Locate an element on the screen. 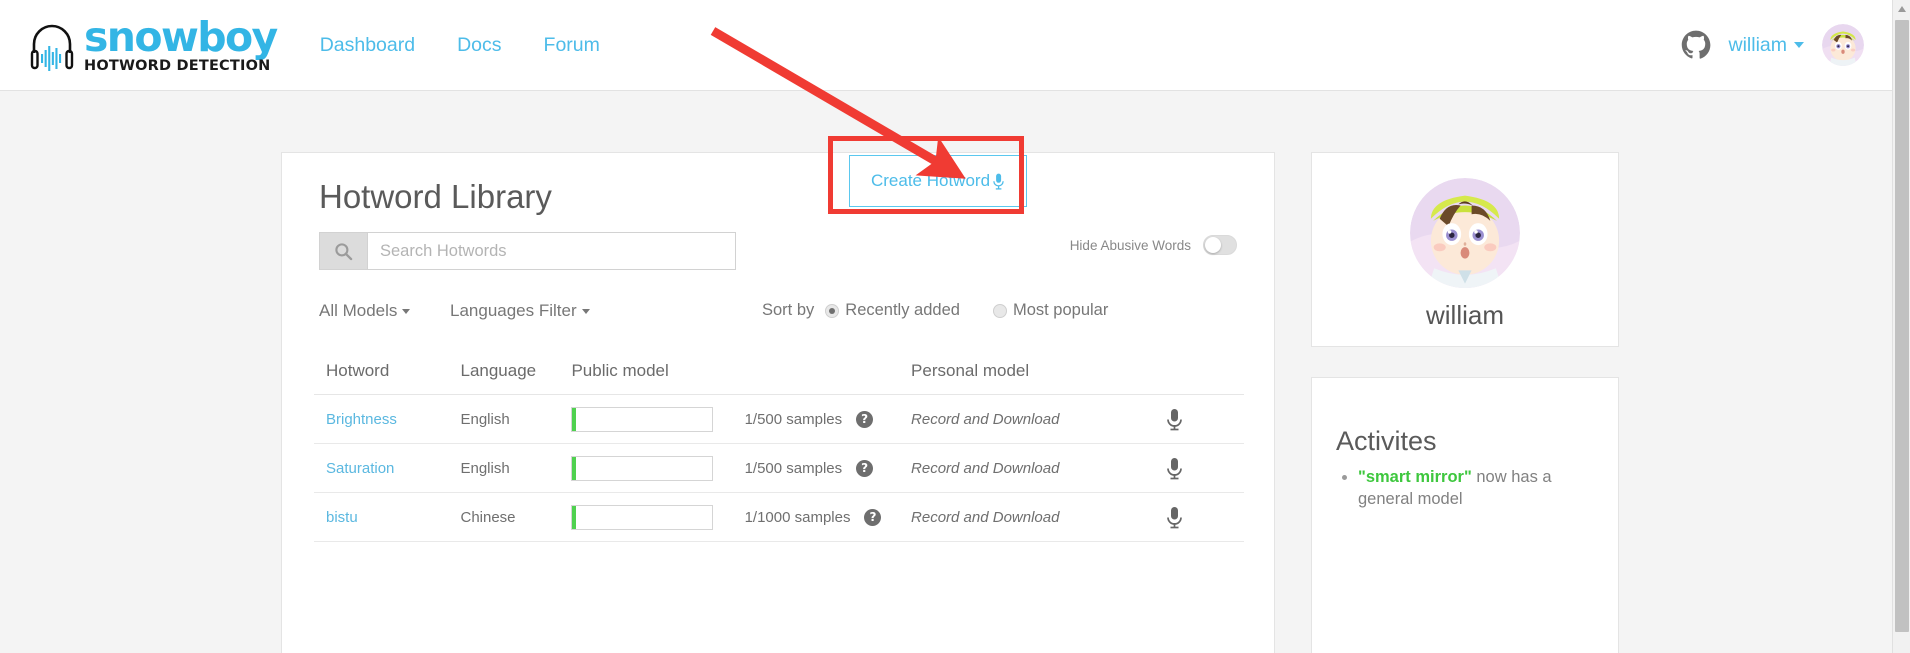 This screenshot has width=1910, height=653. column-header-samples is located at coordinates (828, 372).